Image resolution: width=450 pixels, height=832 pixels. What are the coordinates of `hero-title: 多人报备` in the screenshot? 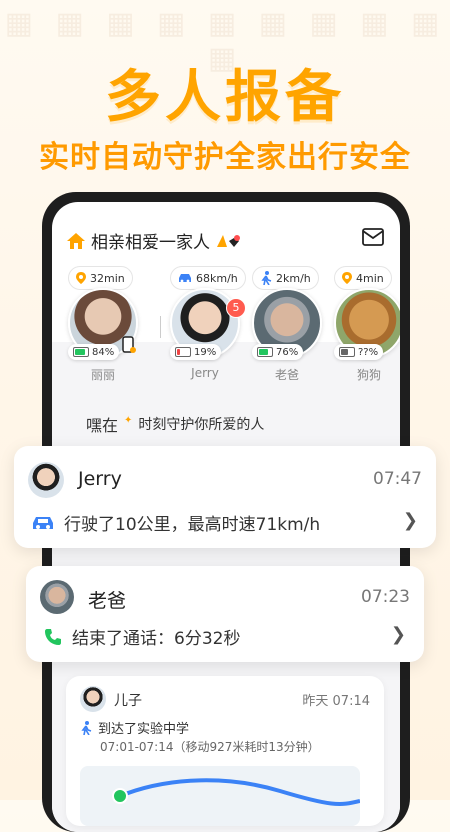 It's located at (225, 97).